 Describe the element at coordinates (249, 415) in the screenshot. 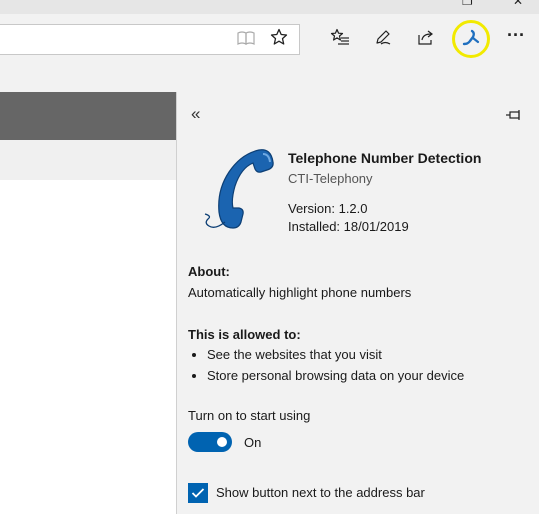

I see `toggle-label: Turn on to start using` at that location.